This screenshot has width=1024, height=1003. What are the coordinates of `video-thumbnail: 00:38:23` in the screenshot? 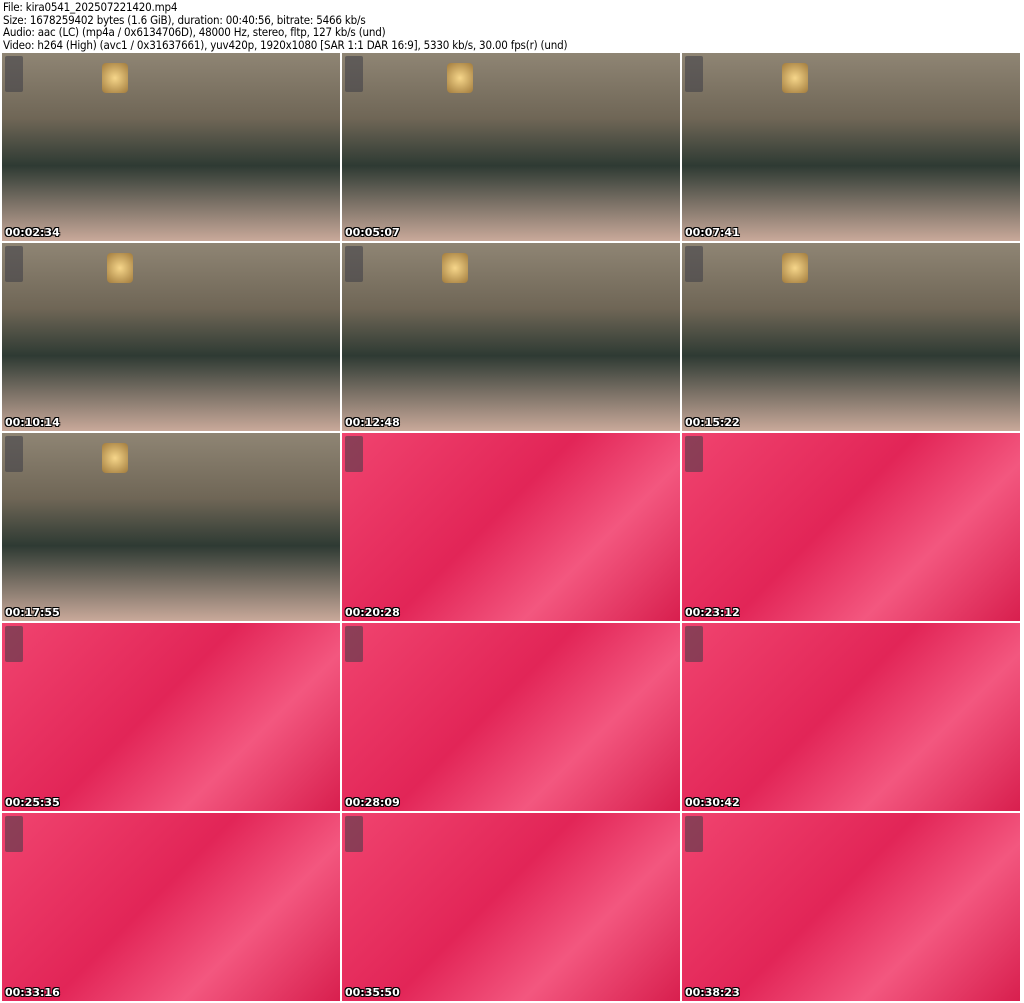 It's located at (851, 907).